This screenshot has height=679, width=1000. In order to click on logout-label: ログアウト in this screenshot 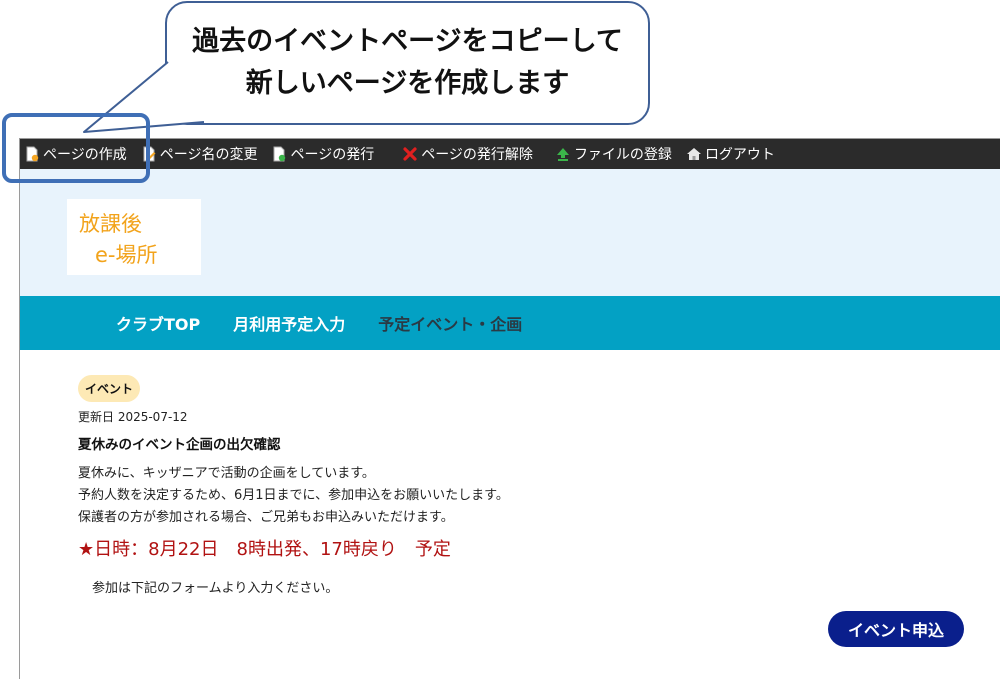, I will do `click(739, 155)`.